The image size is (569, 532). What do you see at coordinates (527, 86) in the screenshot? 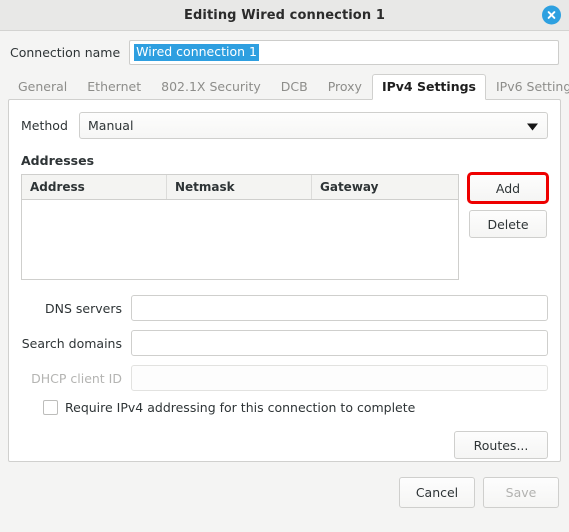
I see `tab-ipv6-settings: IPv6 Settings` at bounding box center [527, 86].